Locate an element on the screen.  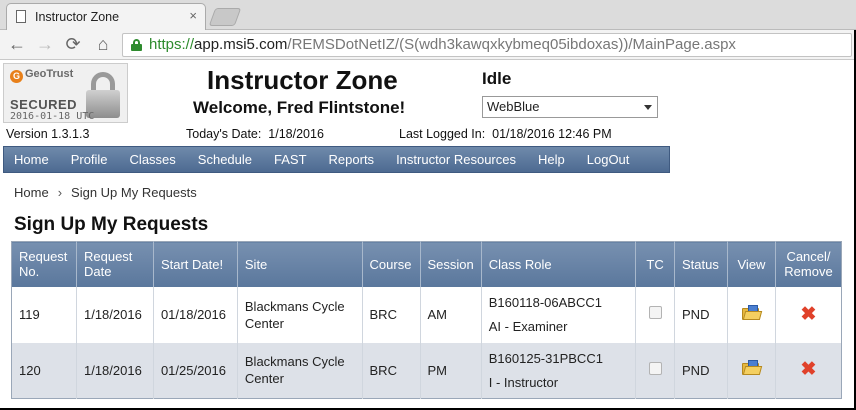
class-code: B160125-31PBCC1 is located at coordinates (545, 358).